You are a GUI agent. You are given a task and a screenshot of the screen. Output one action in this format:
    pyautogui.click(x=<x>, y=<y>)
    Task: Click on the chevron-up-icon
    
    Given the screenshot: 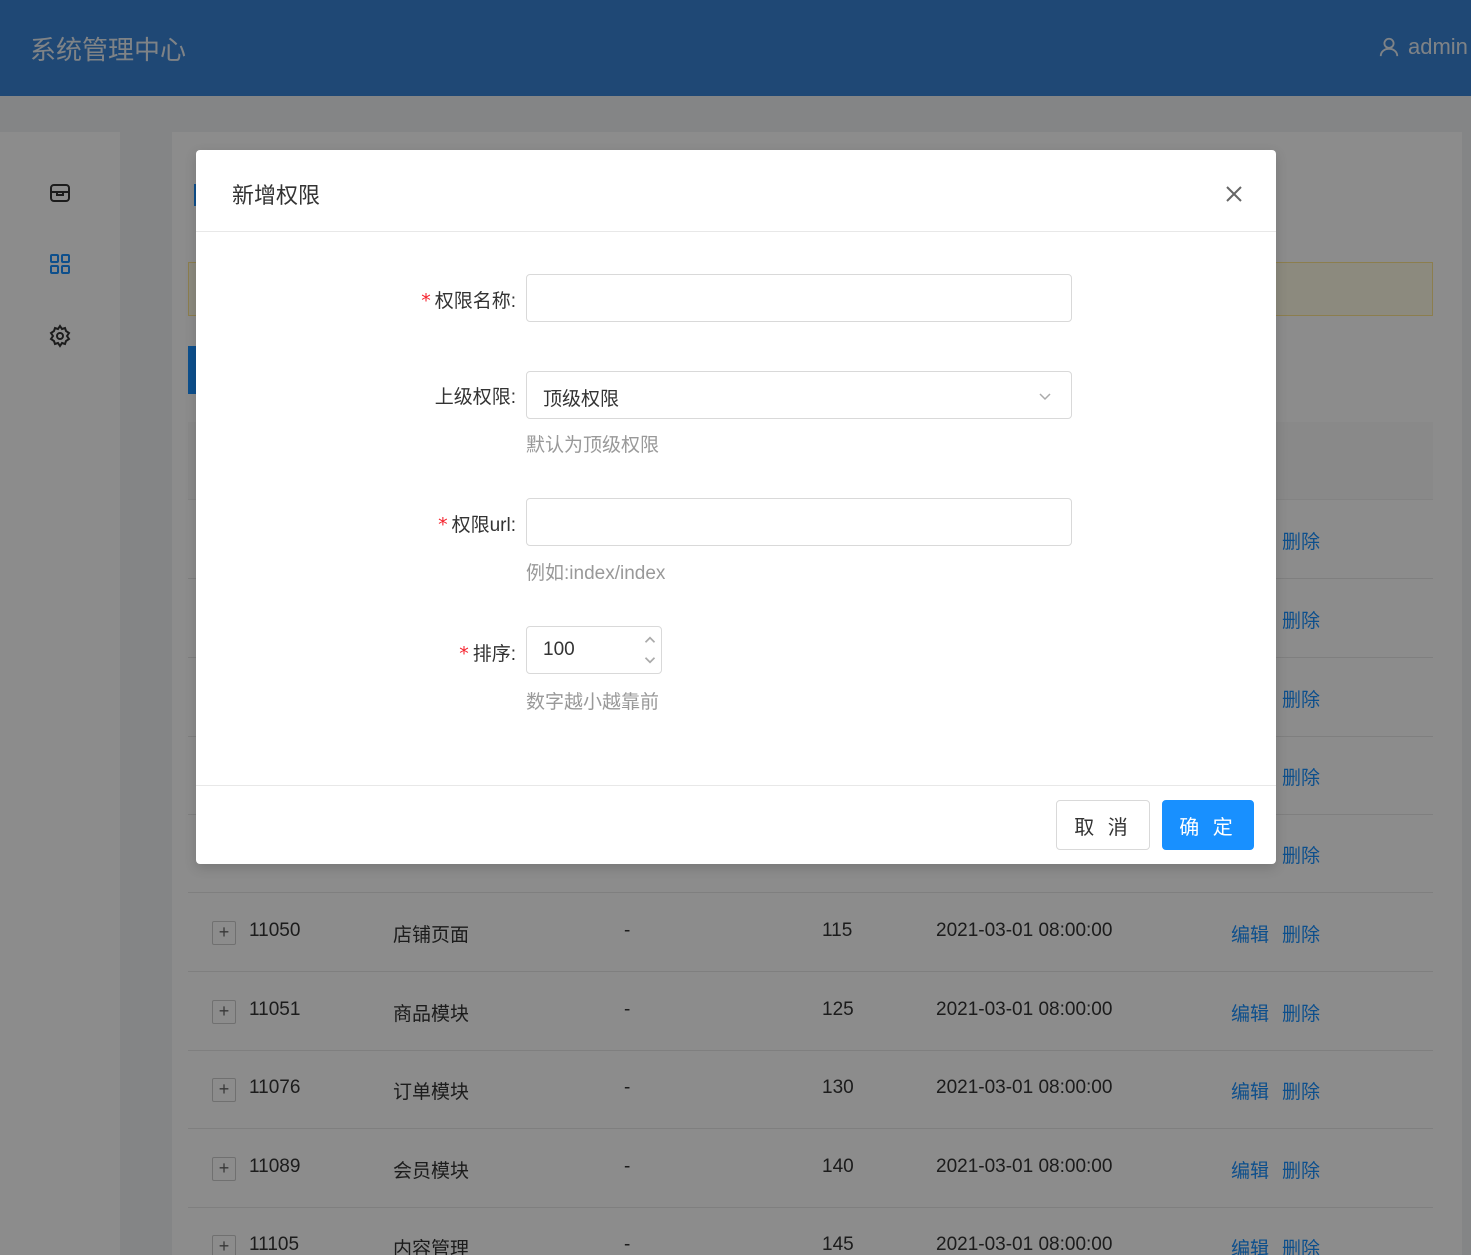 What is the action you would take?
    pyautogui.click(x=650, y=640)
    